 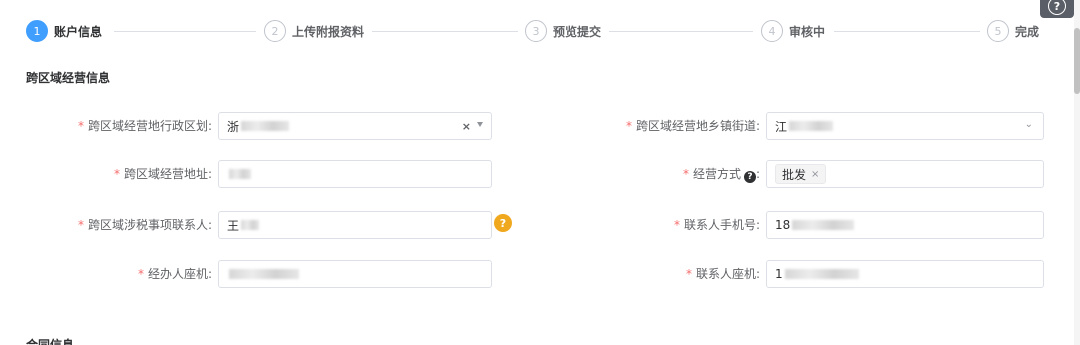 I want to click on tag-label: 批发, so click(x=794, y=174).